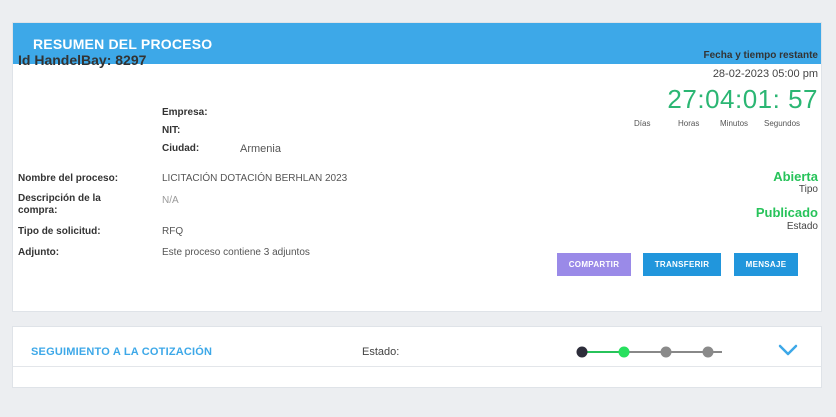 Image resolution: width=836 pixels, height=417 pixels. What do you see at coordinates (782, 123) in the screenshot?
I see `countdown-label-segundos: Segundos` at bounding box center [782, 123].